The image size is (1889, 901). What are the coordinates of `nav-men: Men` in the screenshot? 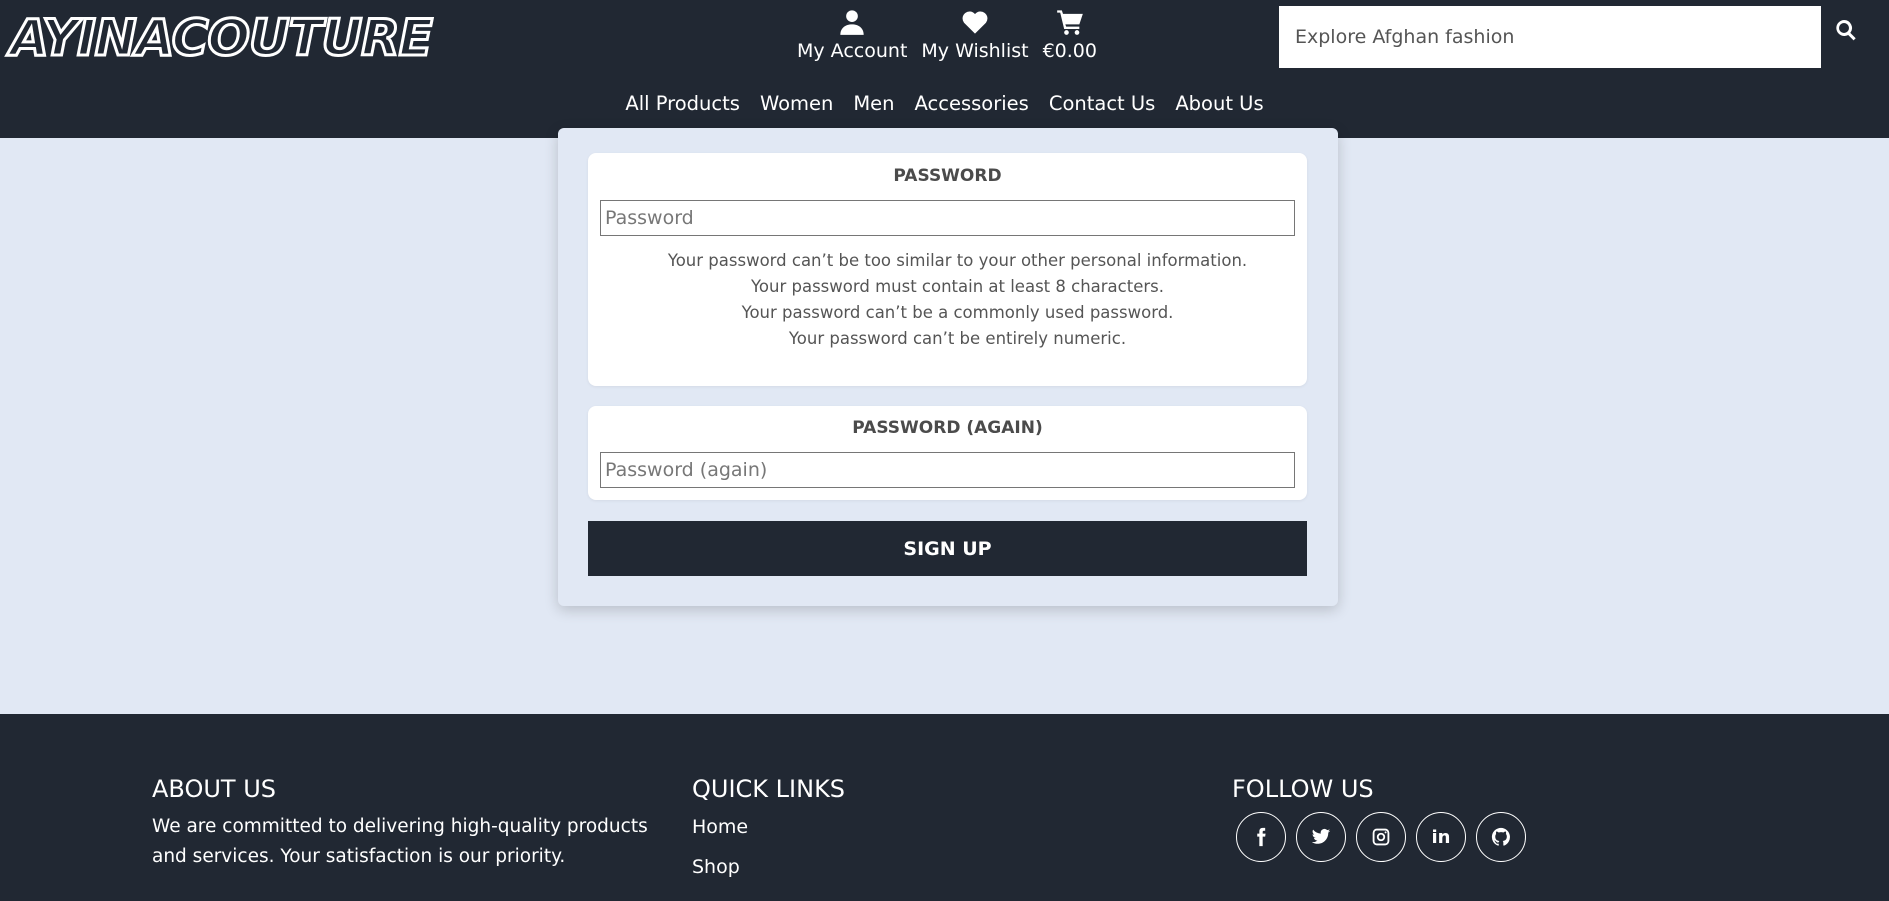 It's located at (873, 104).